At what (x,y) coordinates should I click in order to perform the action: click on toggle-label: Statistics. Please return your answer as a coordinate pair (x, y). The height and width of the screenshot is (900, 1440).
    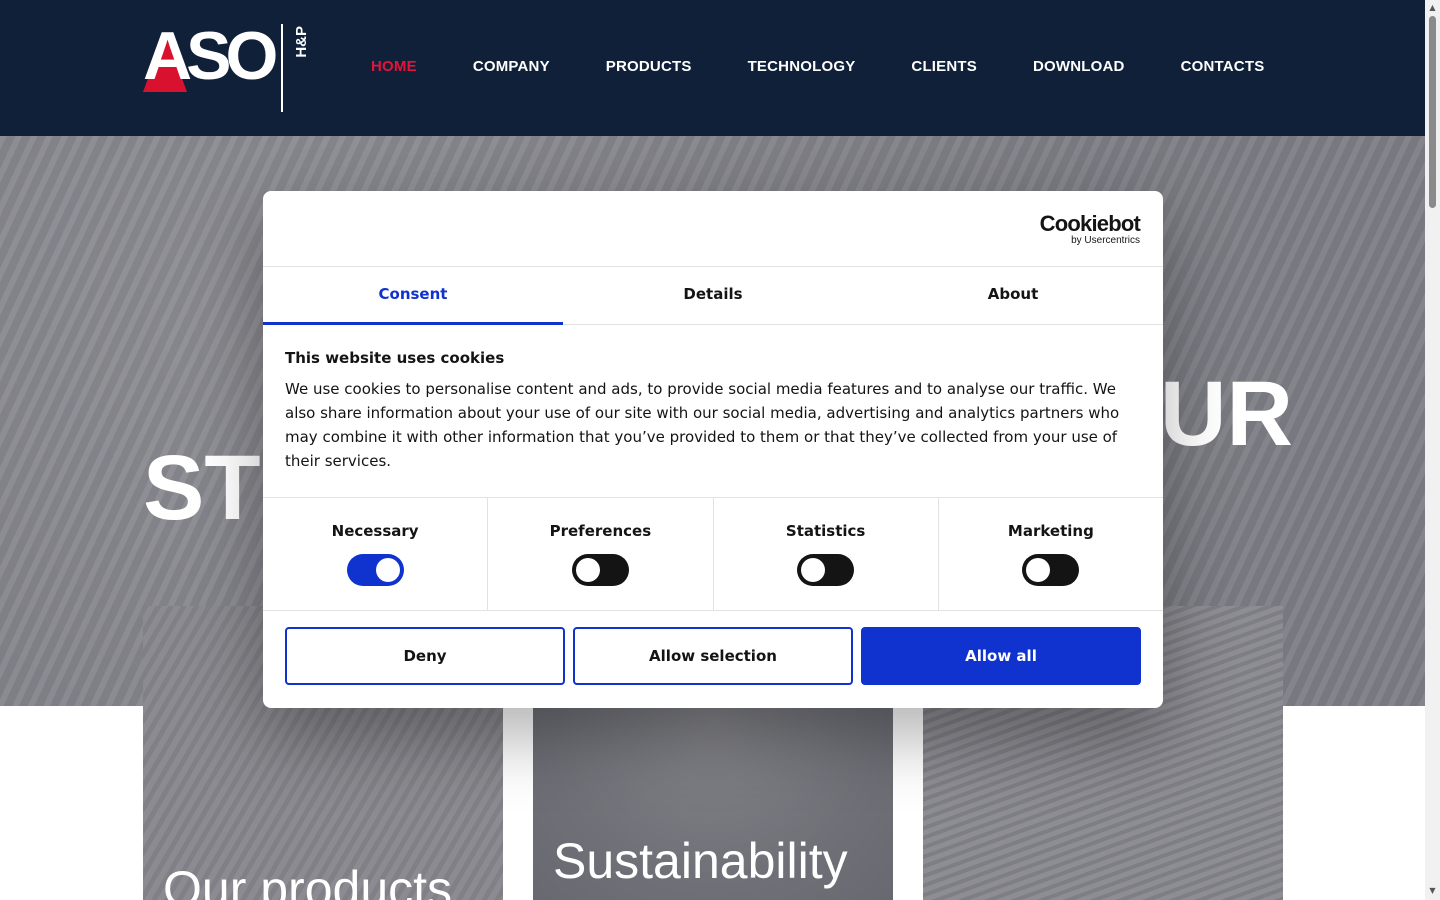
    Looking at the image, I should click on (825, 531).